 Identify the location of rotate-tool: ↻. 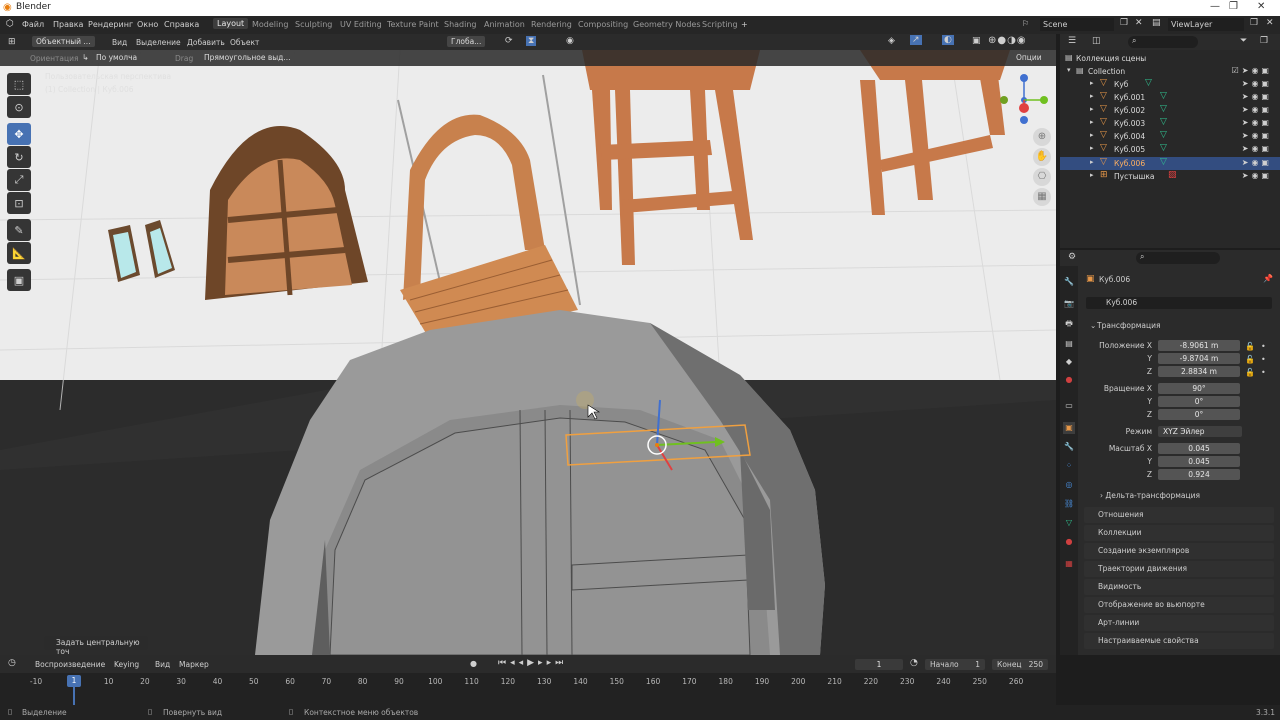
(19, 157).